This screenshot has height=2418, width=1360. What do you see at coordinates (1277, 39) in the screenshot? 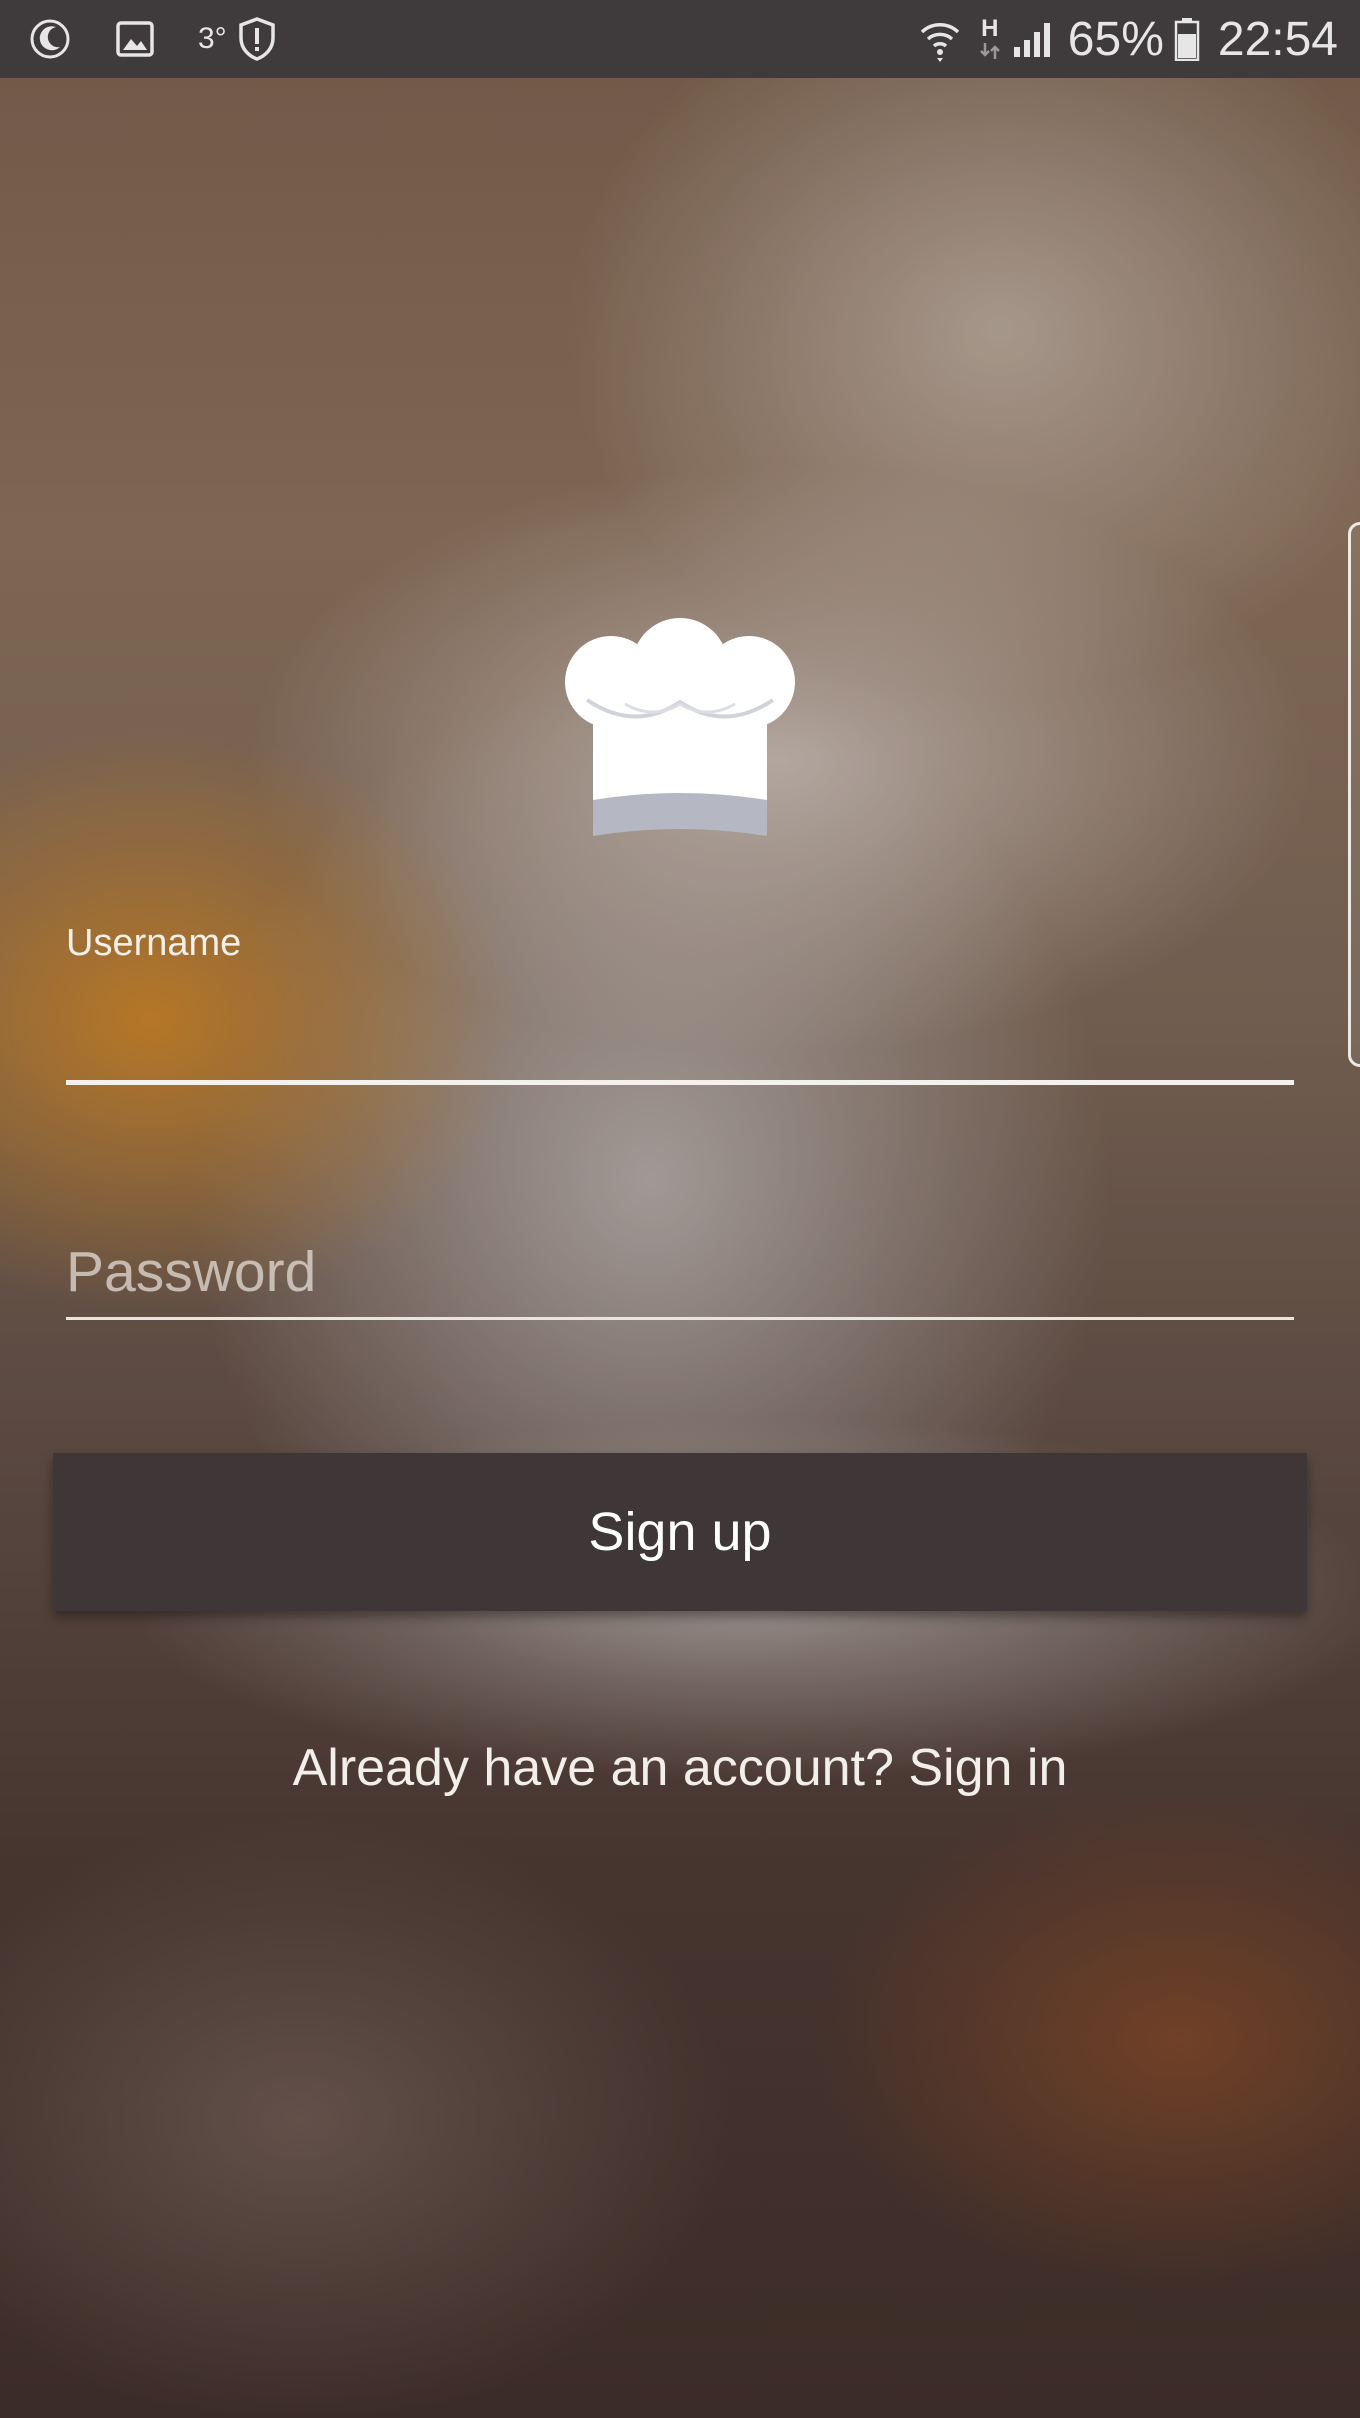
I see `clock: 22:54` at bounding box center [1277, 39].